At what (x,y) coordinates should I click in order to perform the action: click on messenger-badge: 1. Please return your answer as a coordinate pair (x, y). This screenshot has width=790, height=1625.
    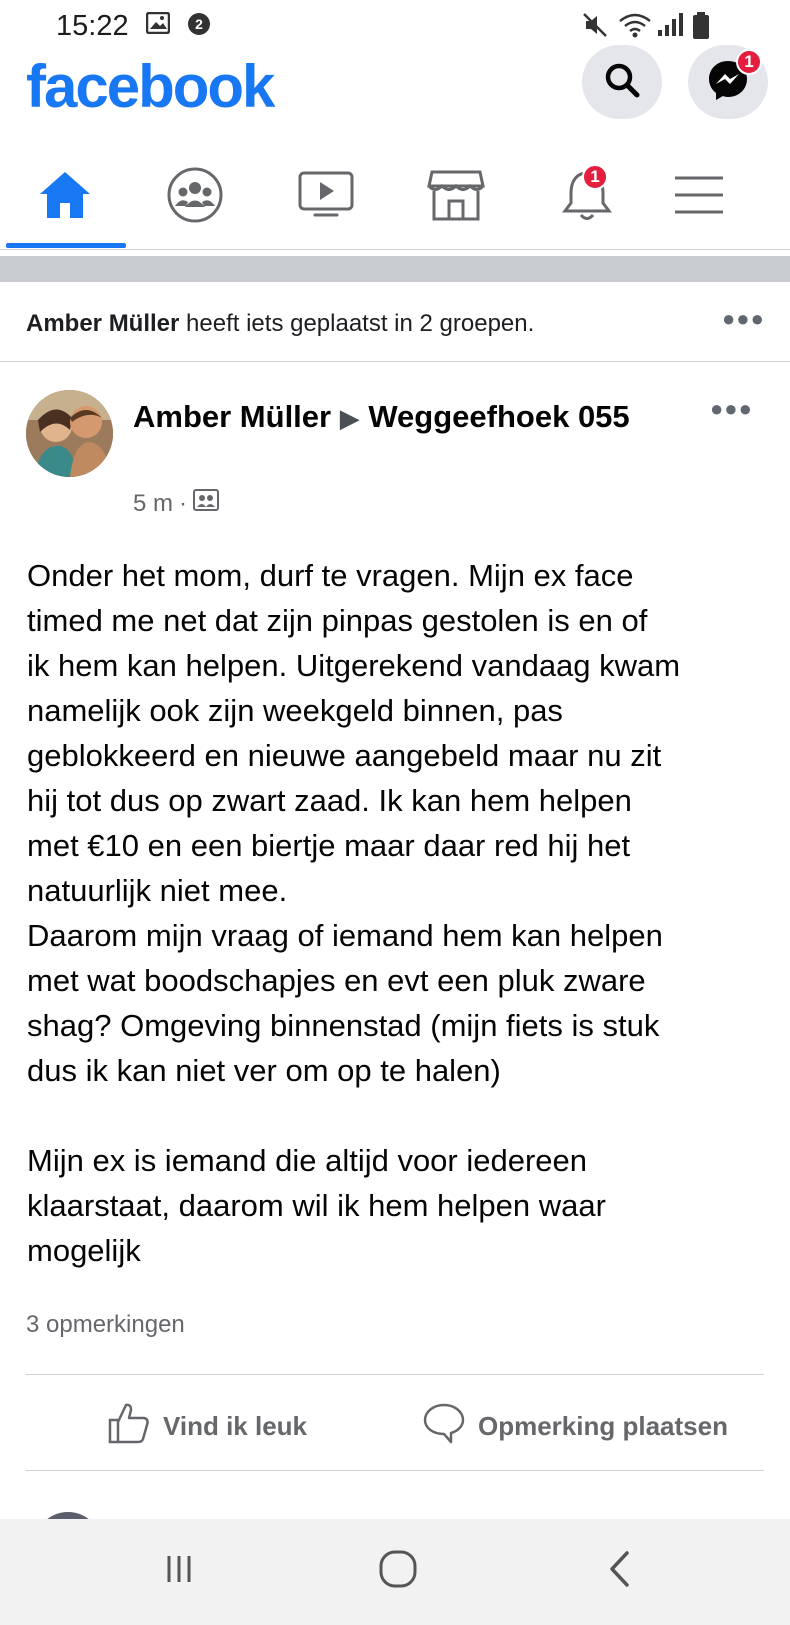
    Looking at the image, I should click on (749, 62).